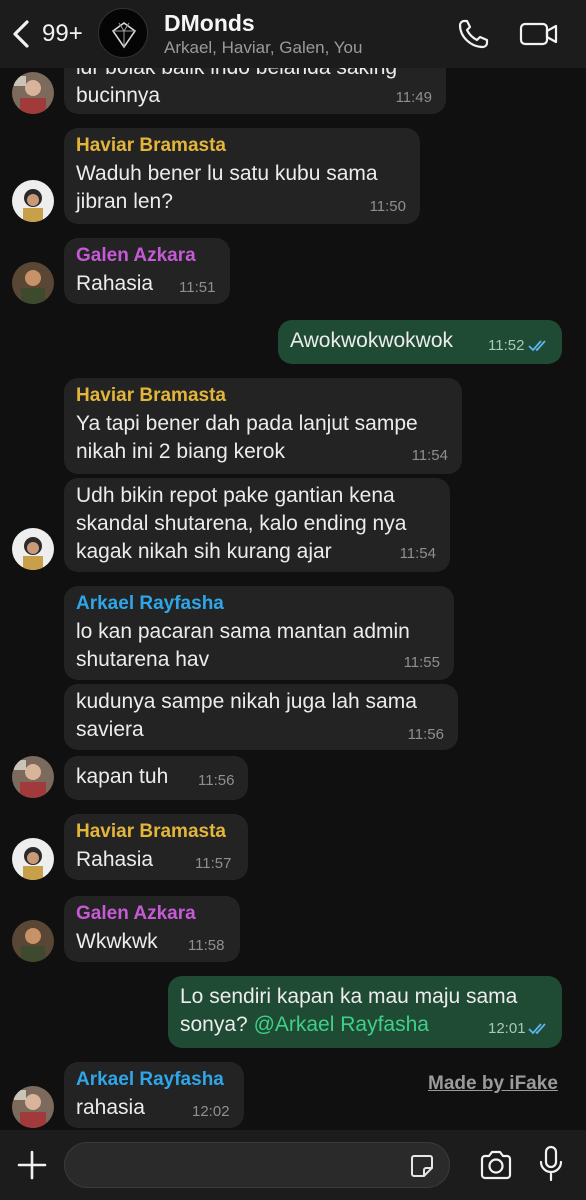 This screenshot has height=1200, width=586. I want to click on message-bubble: Arkael Rayfasha rahasia 12:02, so click(154, 1095).